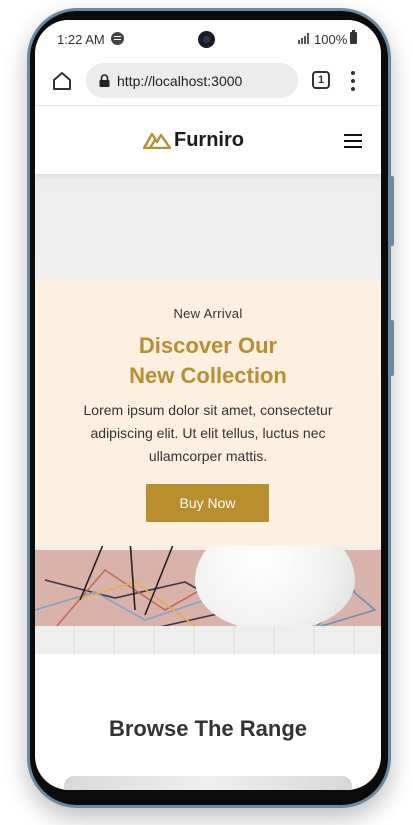 This screenshot has width=413, height=825. Describe the element at coordinates (353, 37) in the screenshot. I see `battery-icon` at that location.